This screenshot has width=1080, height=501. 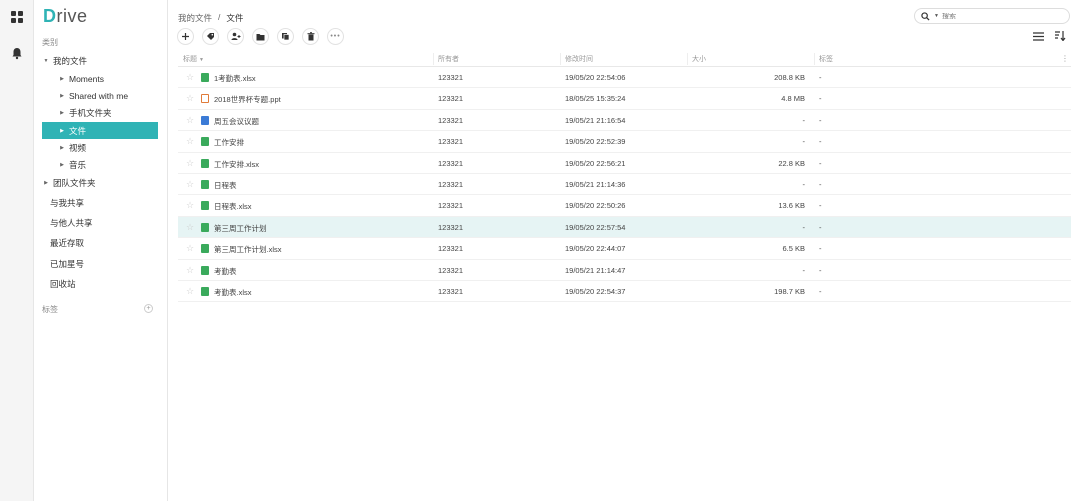 I want to click on sidebar-item-shared-to-me: 与我共享, so click(x=100, y=202).